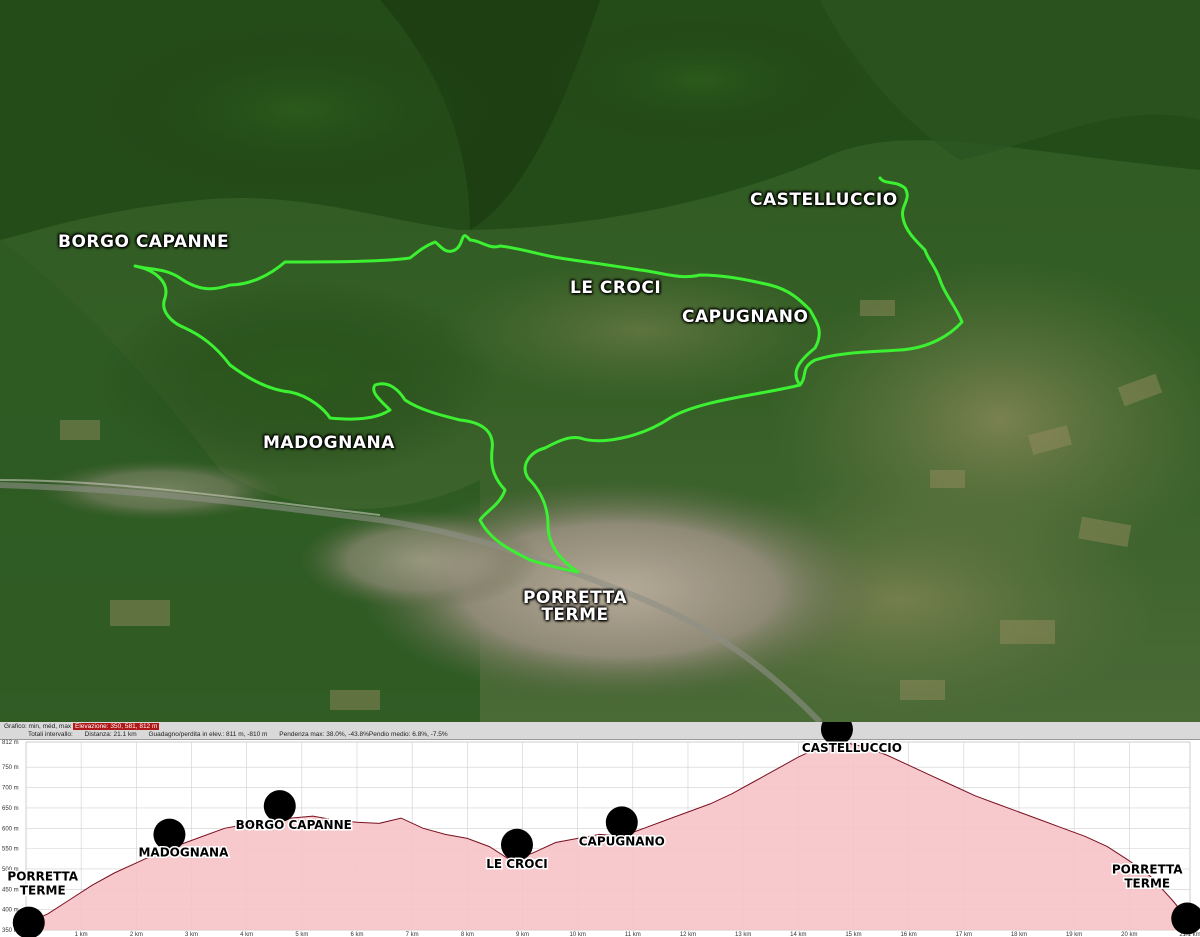 This screenshot has width=1200, height=937. What do you see at coordinates (356, 934) in the screenshot?
I see `x-tick-label: 6 km` at bounding box center [356, 934].